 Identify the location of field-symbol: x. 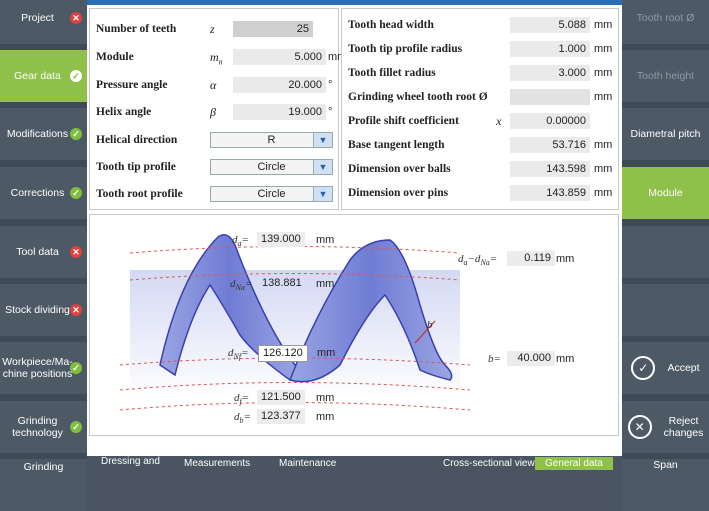
(499, 121).